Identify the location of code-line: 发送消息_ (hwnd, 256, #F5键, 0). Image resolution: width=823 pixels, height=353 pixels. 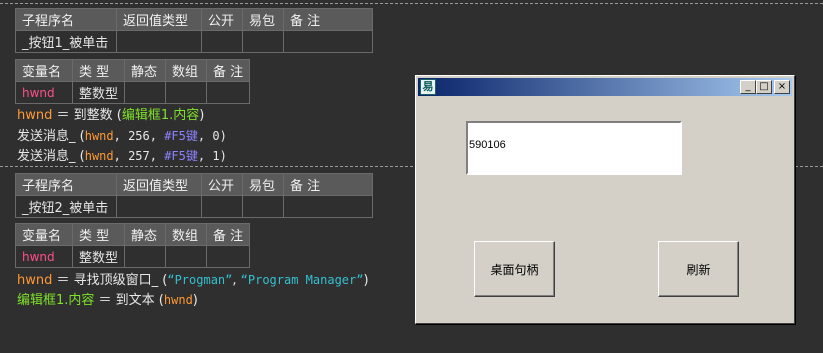
(122, 136).